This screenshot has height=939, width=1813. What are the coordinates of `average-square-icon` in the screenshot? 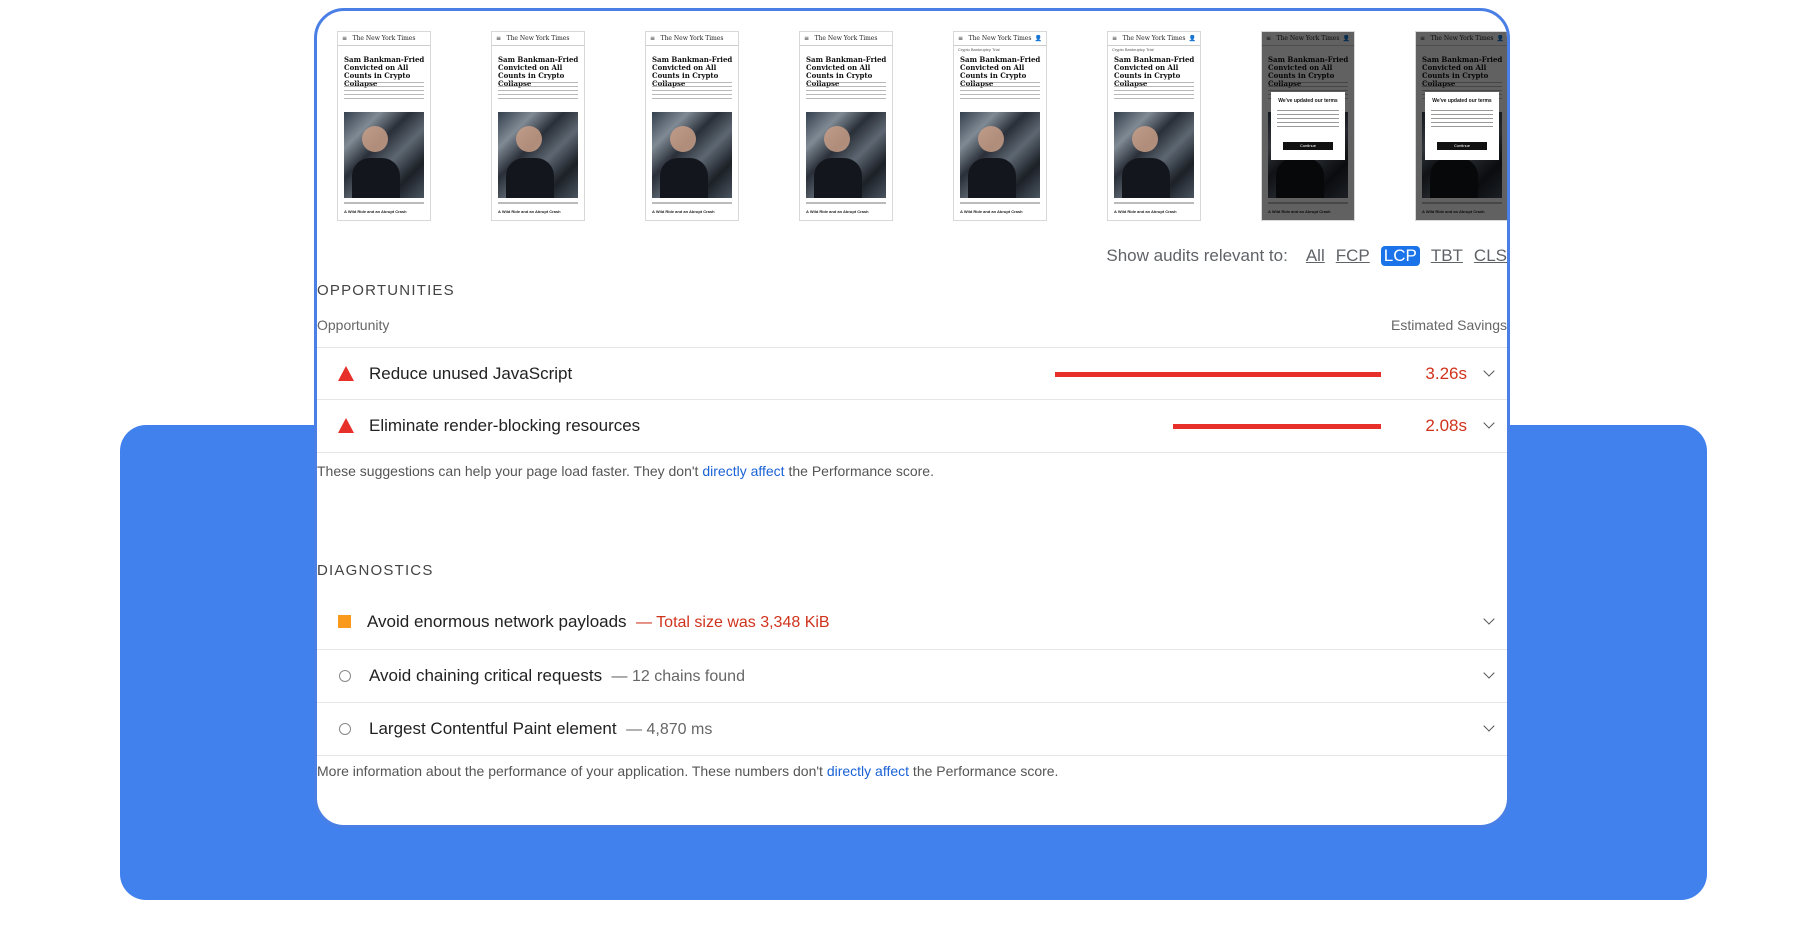 It's located at (344, 621).